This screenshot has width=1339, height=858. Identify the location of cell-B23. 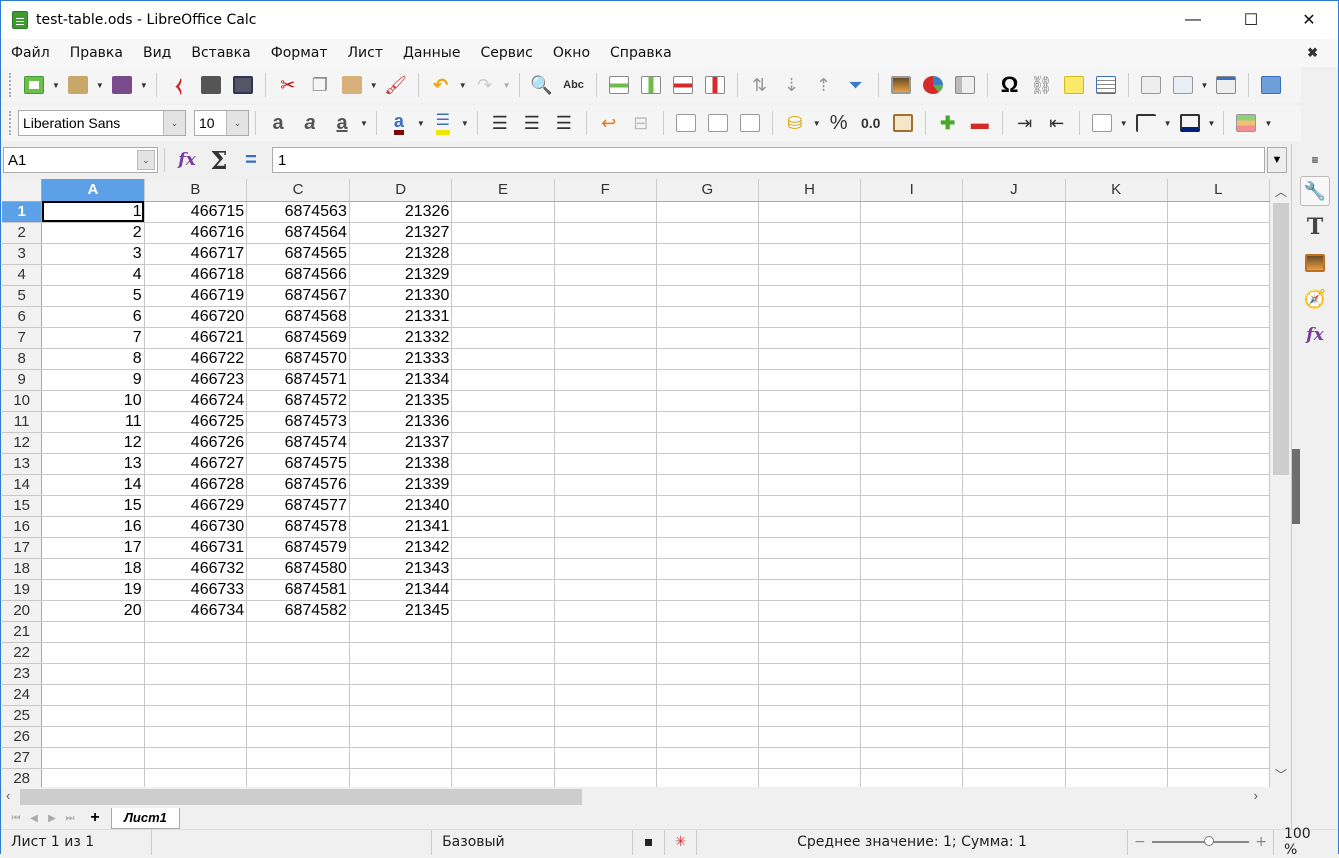
(196, 674).